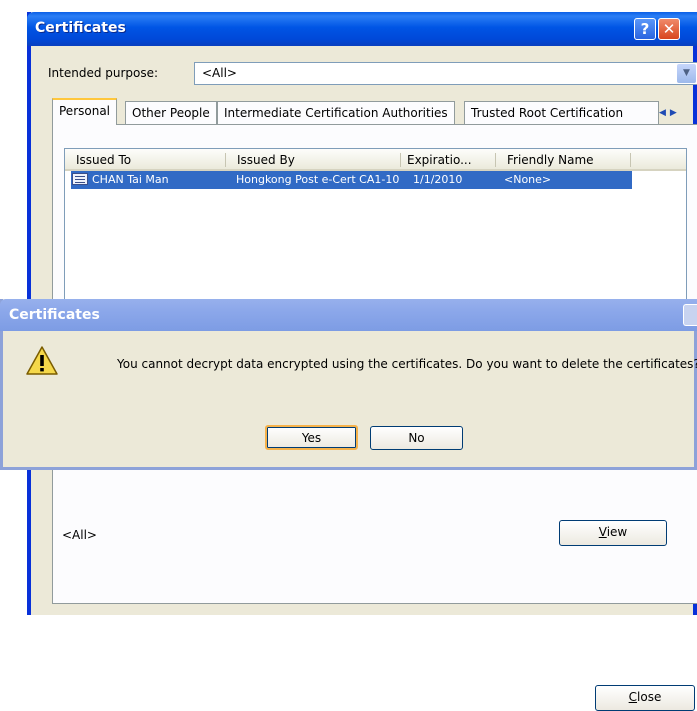 The width and height of the screenshot is (697, 711). Describe the element at coordinates (85, 111) in the screenshot. I see `tab-personal: Personal` at that location.